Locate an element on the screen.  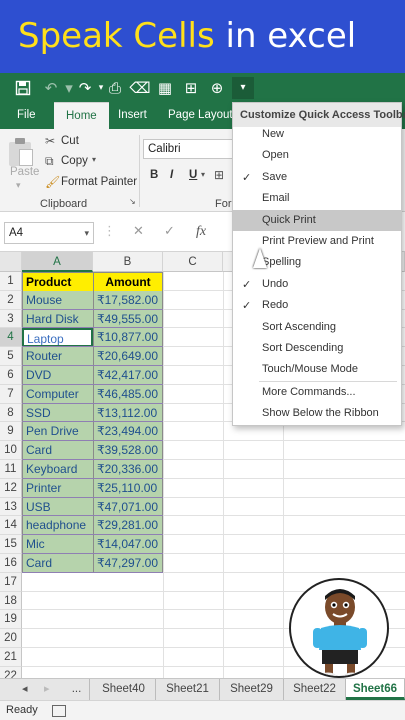
row-header: 13 is located at coordinates (11, 507).